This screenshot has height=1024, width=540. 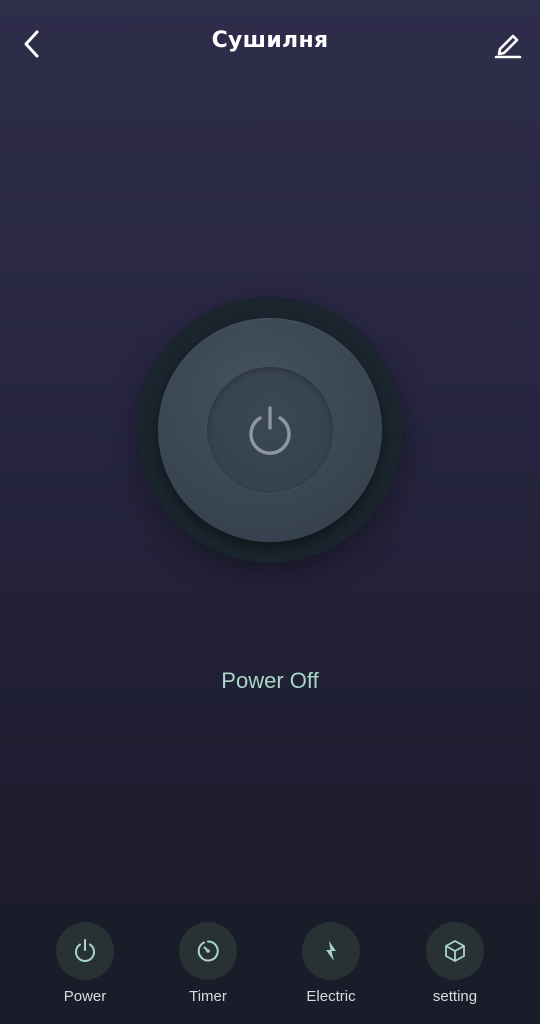 I want to click on nav-electric-button, so click(x=331, y=951).